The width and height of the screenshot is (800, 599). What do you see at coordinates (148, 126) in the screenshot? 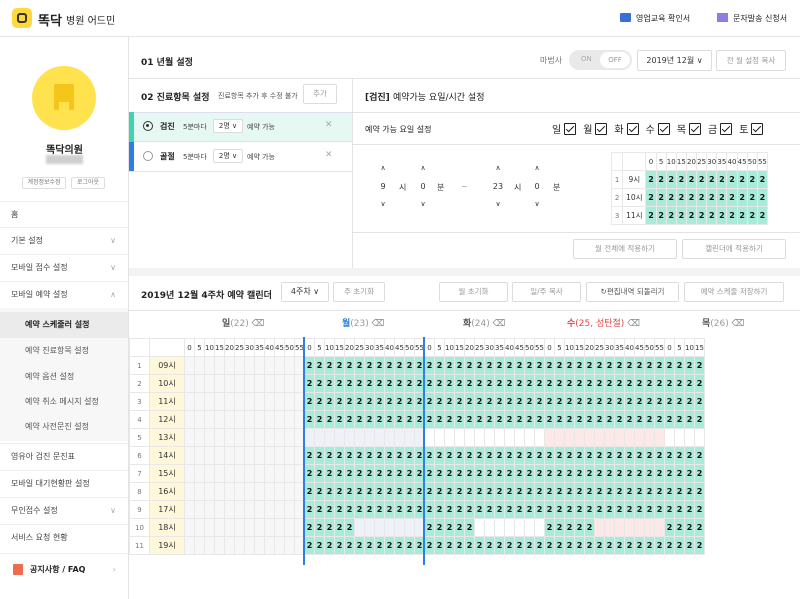
I see `item-radio-selected` at bounding box center [148, 126].